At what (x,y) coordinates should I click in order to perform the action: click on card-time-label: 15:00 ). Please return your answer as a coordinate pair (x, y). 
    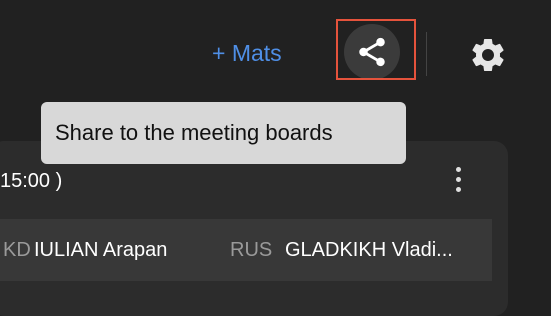
    Looking at the image, I should click on (31, 181).